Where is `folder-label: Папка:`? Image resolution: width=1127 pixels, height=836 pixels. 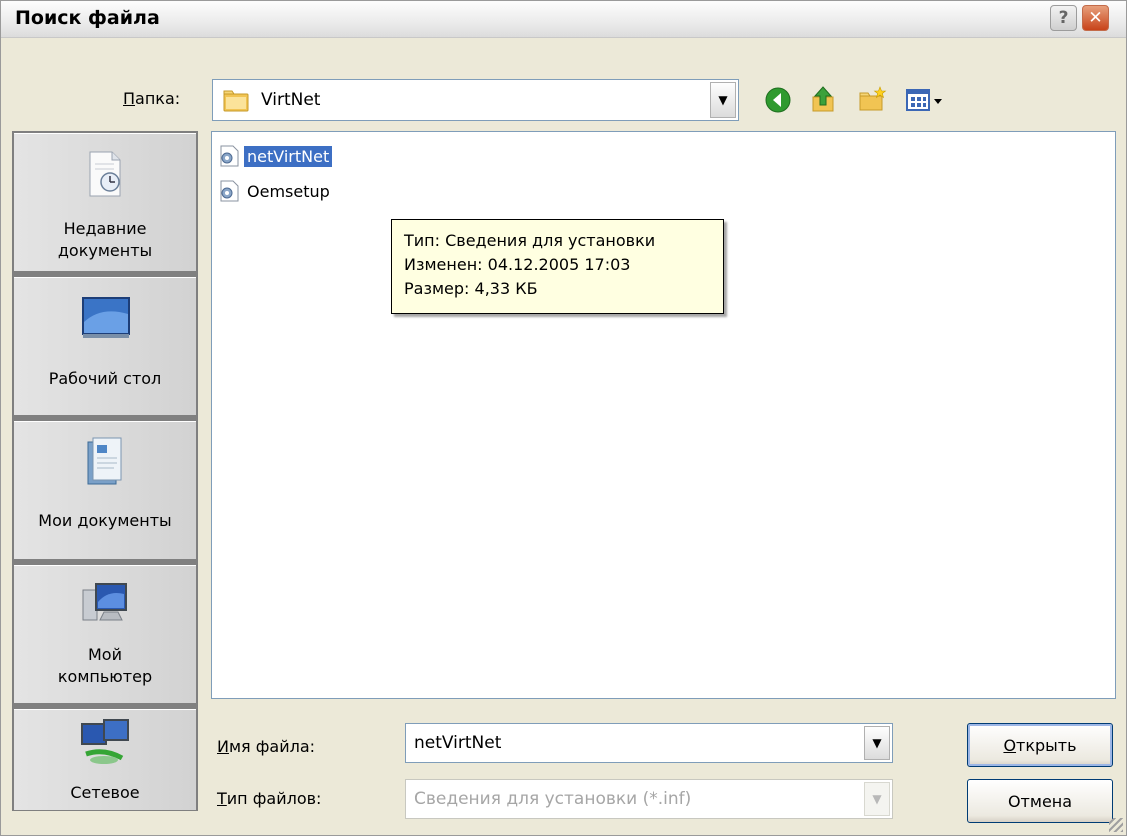 folder-label: Папка: is located at coordinates (152, 98).